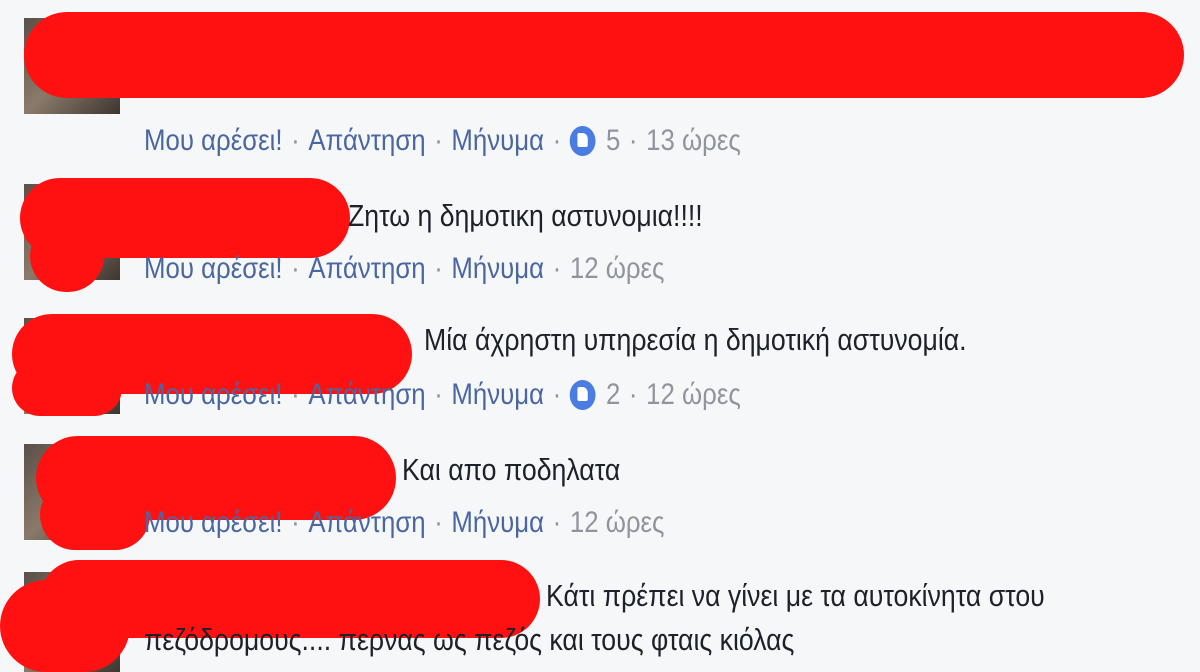 This screenshot has width=1200, height=672. What do you see at coordinates (613, 395) in the screenshot?
I see `like-count: 2` at bounding box center [613, 395].